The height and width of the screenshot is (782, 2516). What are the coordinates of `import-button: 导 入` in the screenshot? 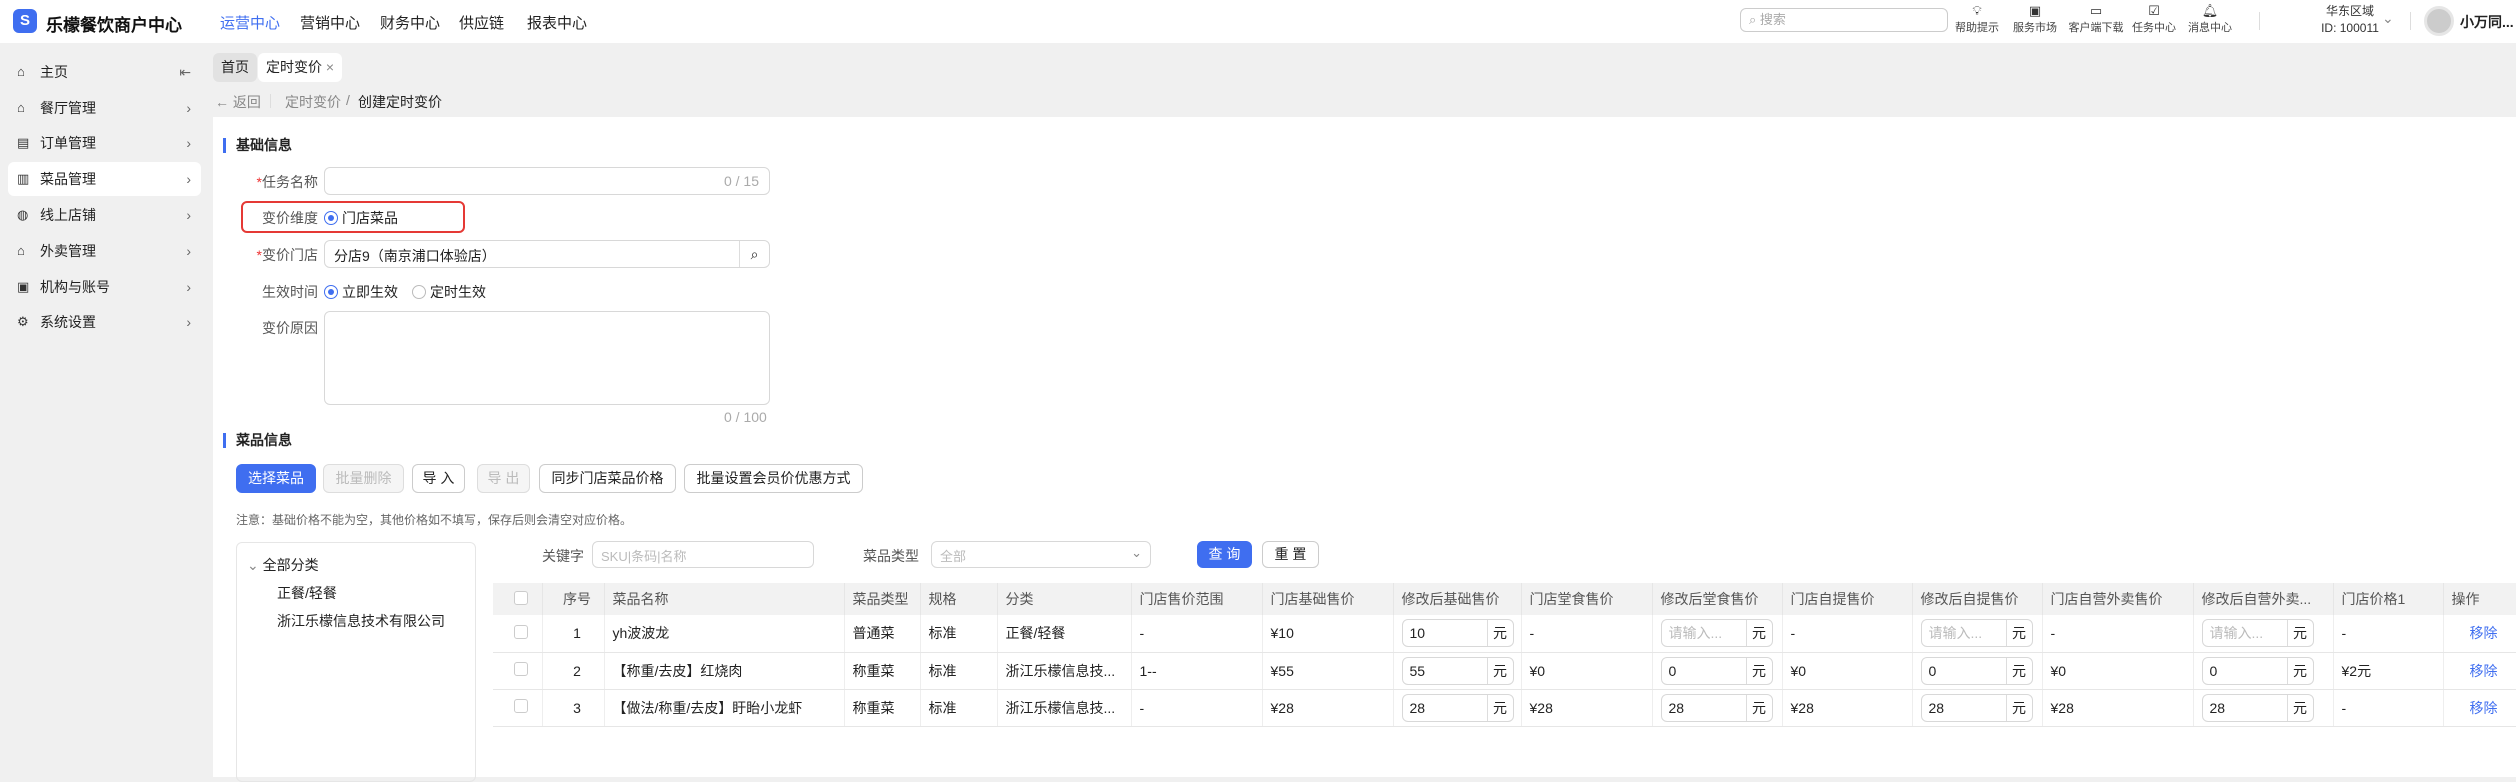 It's located at (438, 478).